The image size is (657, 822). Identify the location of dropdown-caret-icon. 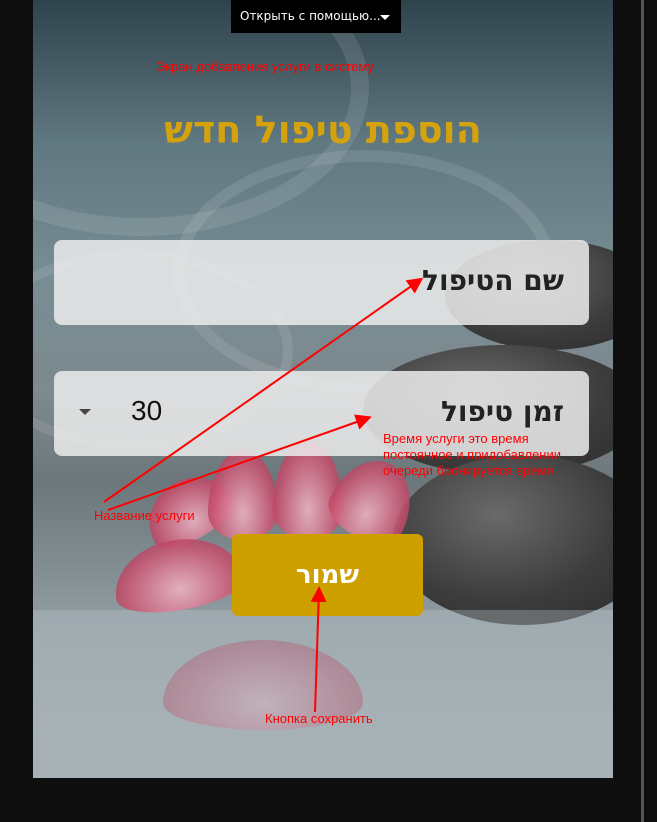
(85, 412).